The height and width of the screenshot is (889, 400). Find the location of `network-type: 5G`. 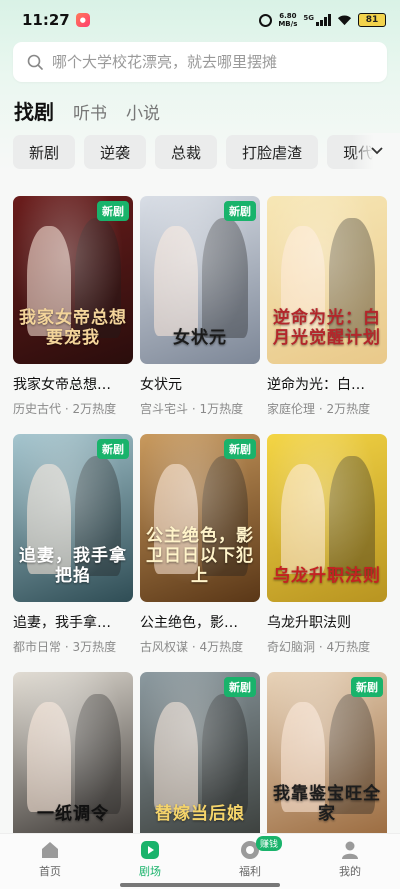

network-type: 5G is located at coordinates (308, 18).